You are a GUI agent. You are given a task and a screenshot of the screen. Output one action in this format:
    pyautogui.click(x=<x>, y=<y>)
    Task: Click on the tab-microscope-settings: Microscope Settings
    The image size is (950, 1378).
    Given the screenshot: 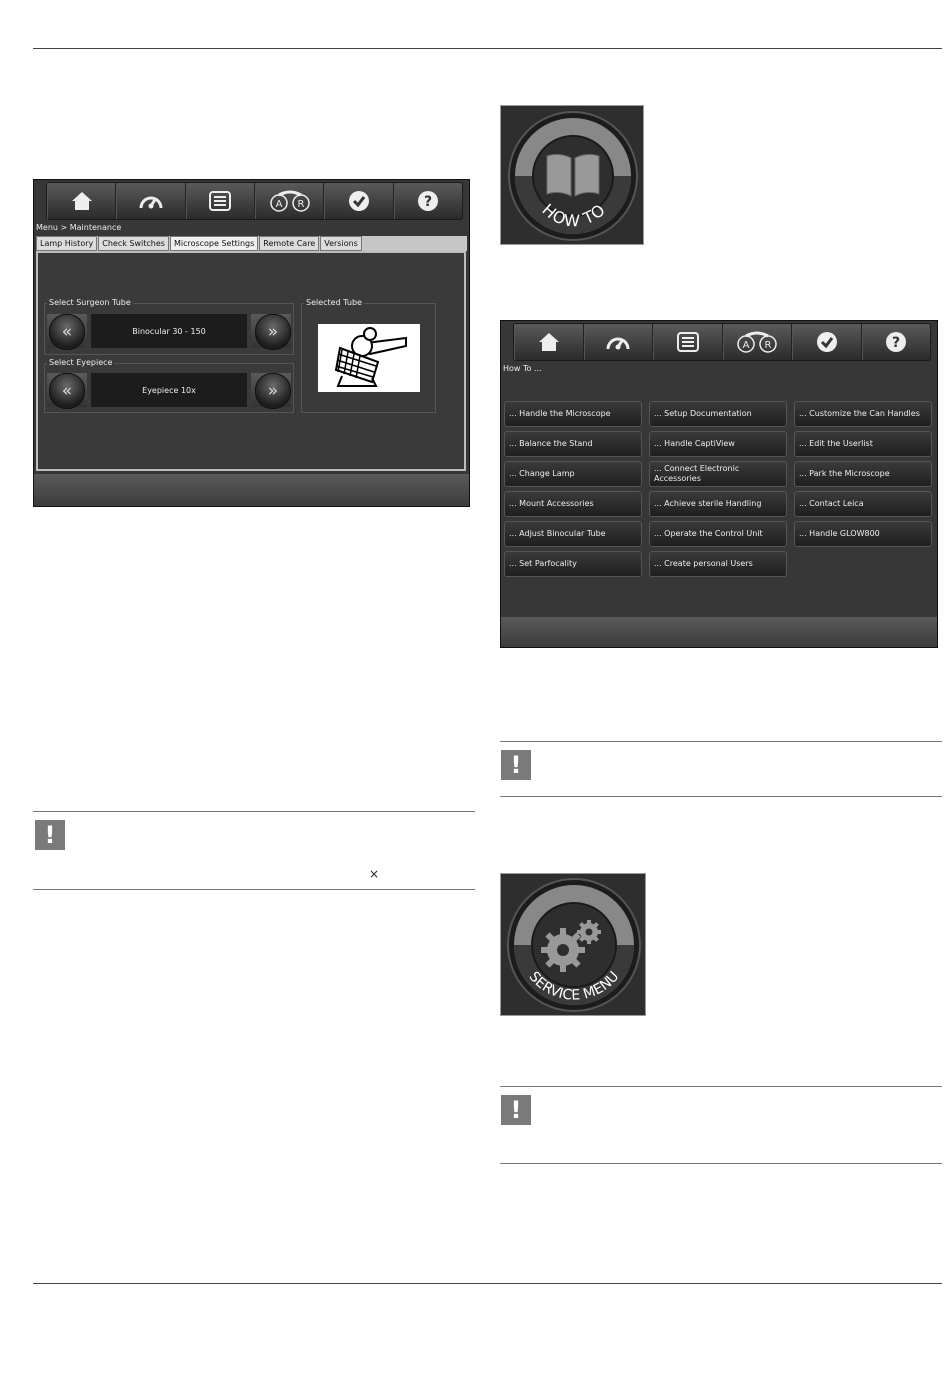 What is the action you would take?
    pyautogui.click(x=214, y=243)
    